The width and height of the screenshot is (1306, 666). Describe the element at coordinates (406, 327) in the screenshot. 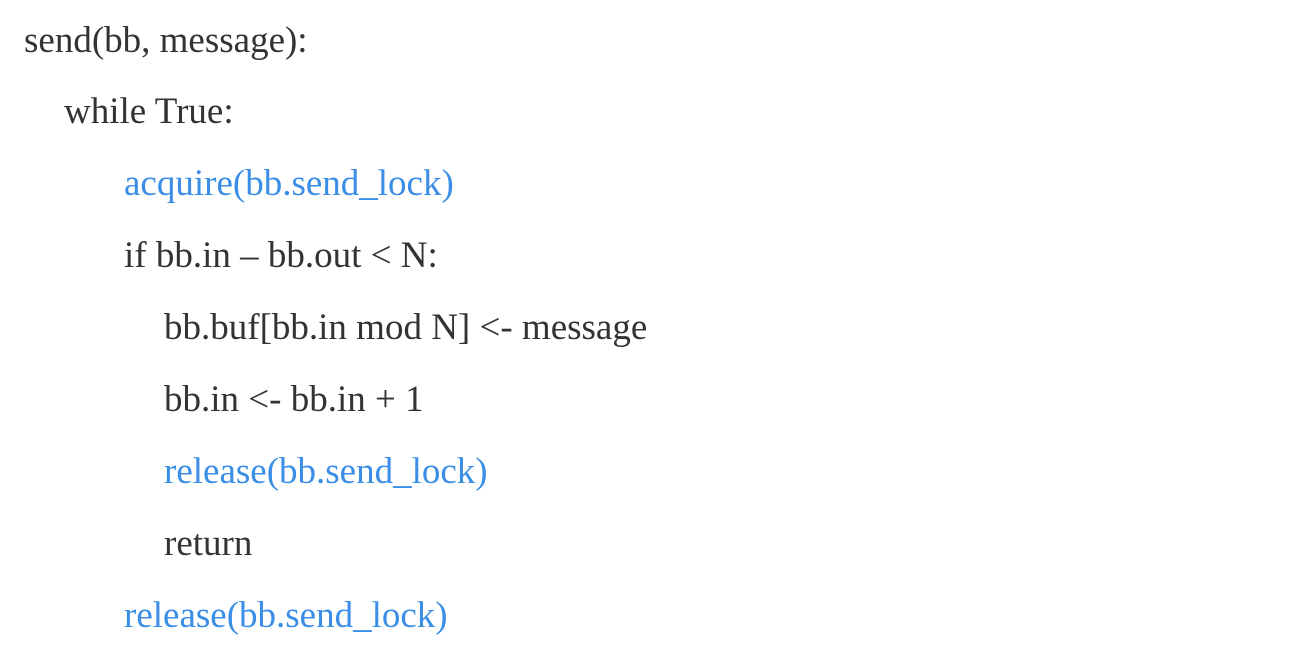

I see `code-line-buffer-write: bb.buf[bb.in mod N] <- message` at that location.